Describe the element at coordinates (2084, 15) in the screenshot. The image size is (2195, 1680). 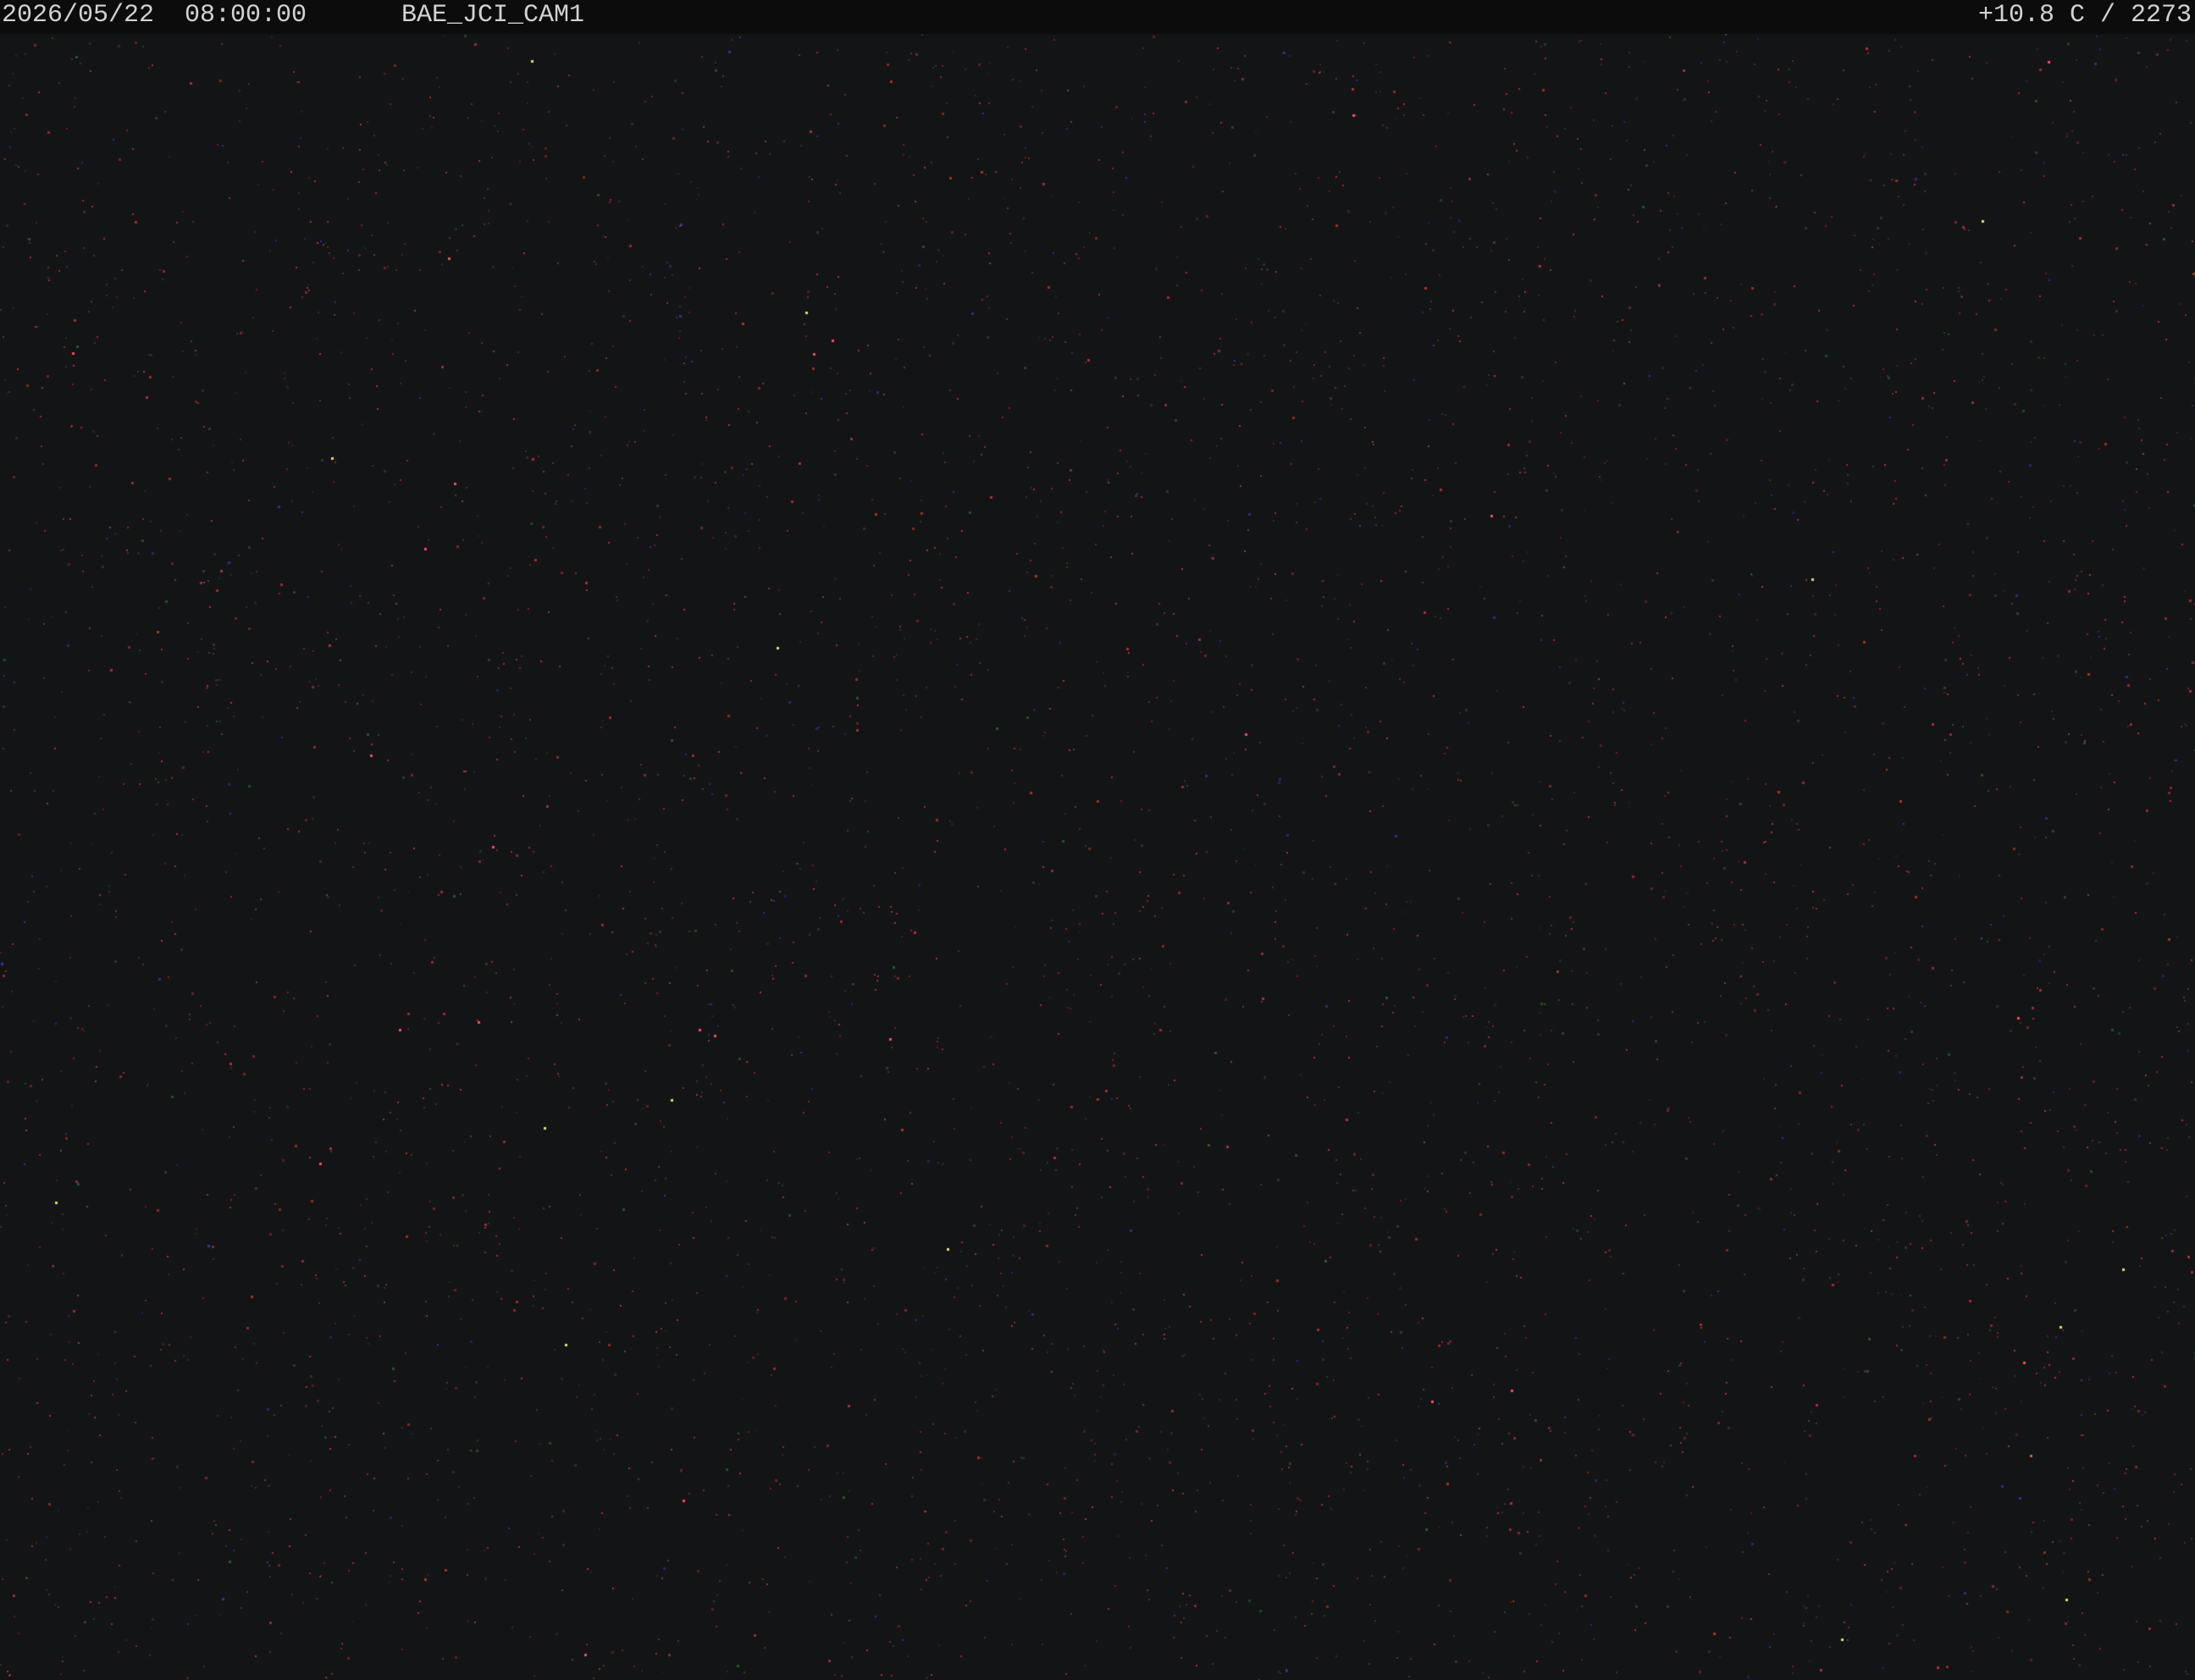
I see `osd-sensor-readout: +10.8 C / 2273` at that location.